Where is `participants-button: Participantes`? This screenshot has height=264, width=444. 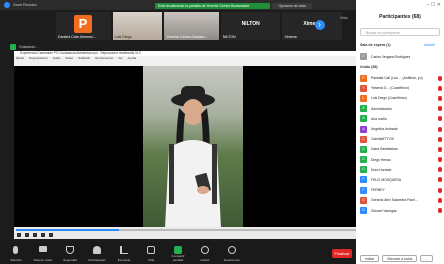 participants-button: Participantes is located at coordinates (97, 253).